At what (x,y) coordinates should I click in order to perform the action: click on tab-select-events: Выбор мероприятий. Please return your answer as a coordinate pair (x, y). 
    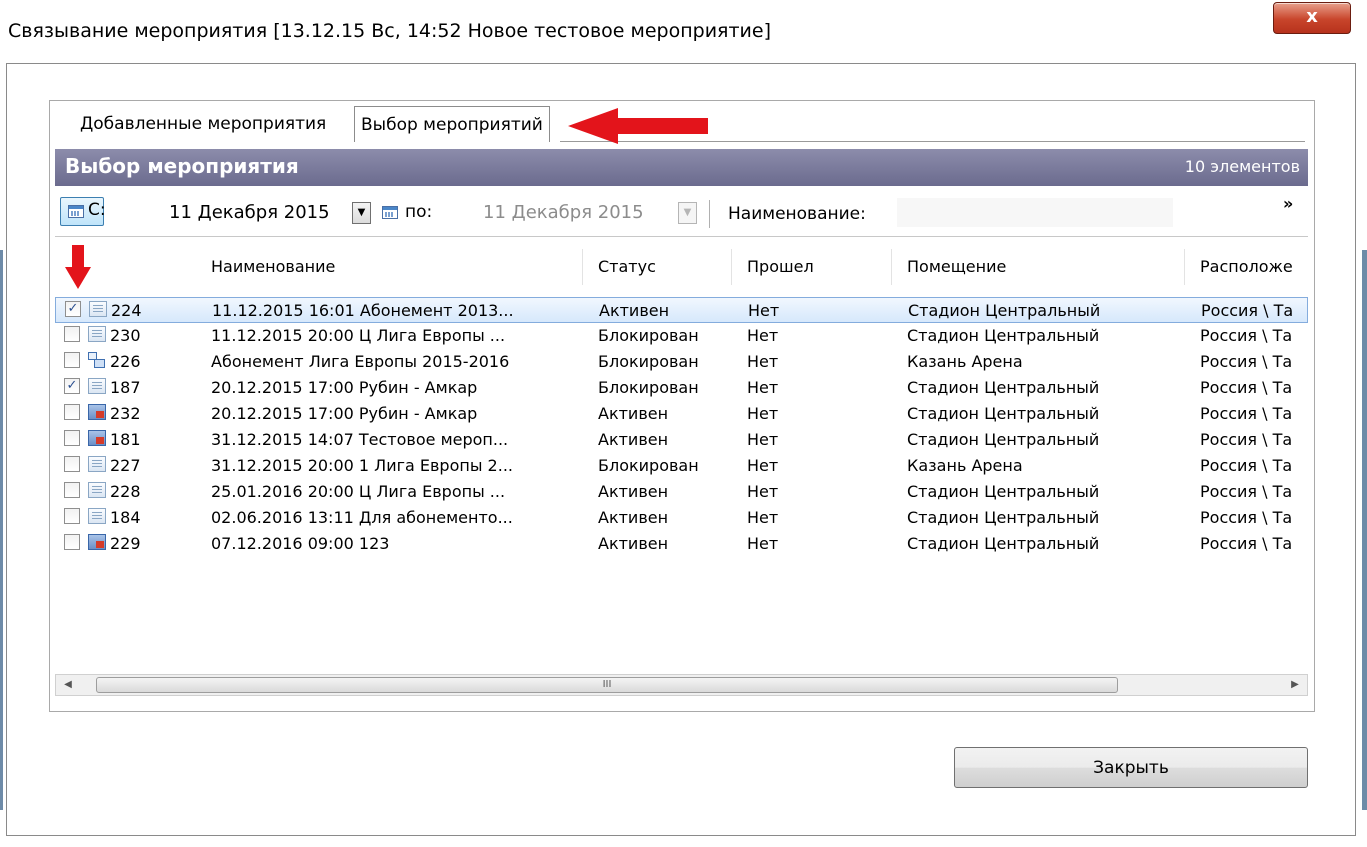
    Looking at the image, I should click on (452, 124).